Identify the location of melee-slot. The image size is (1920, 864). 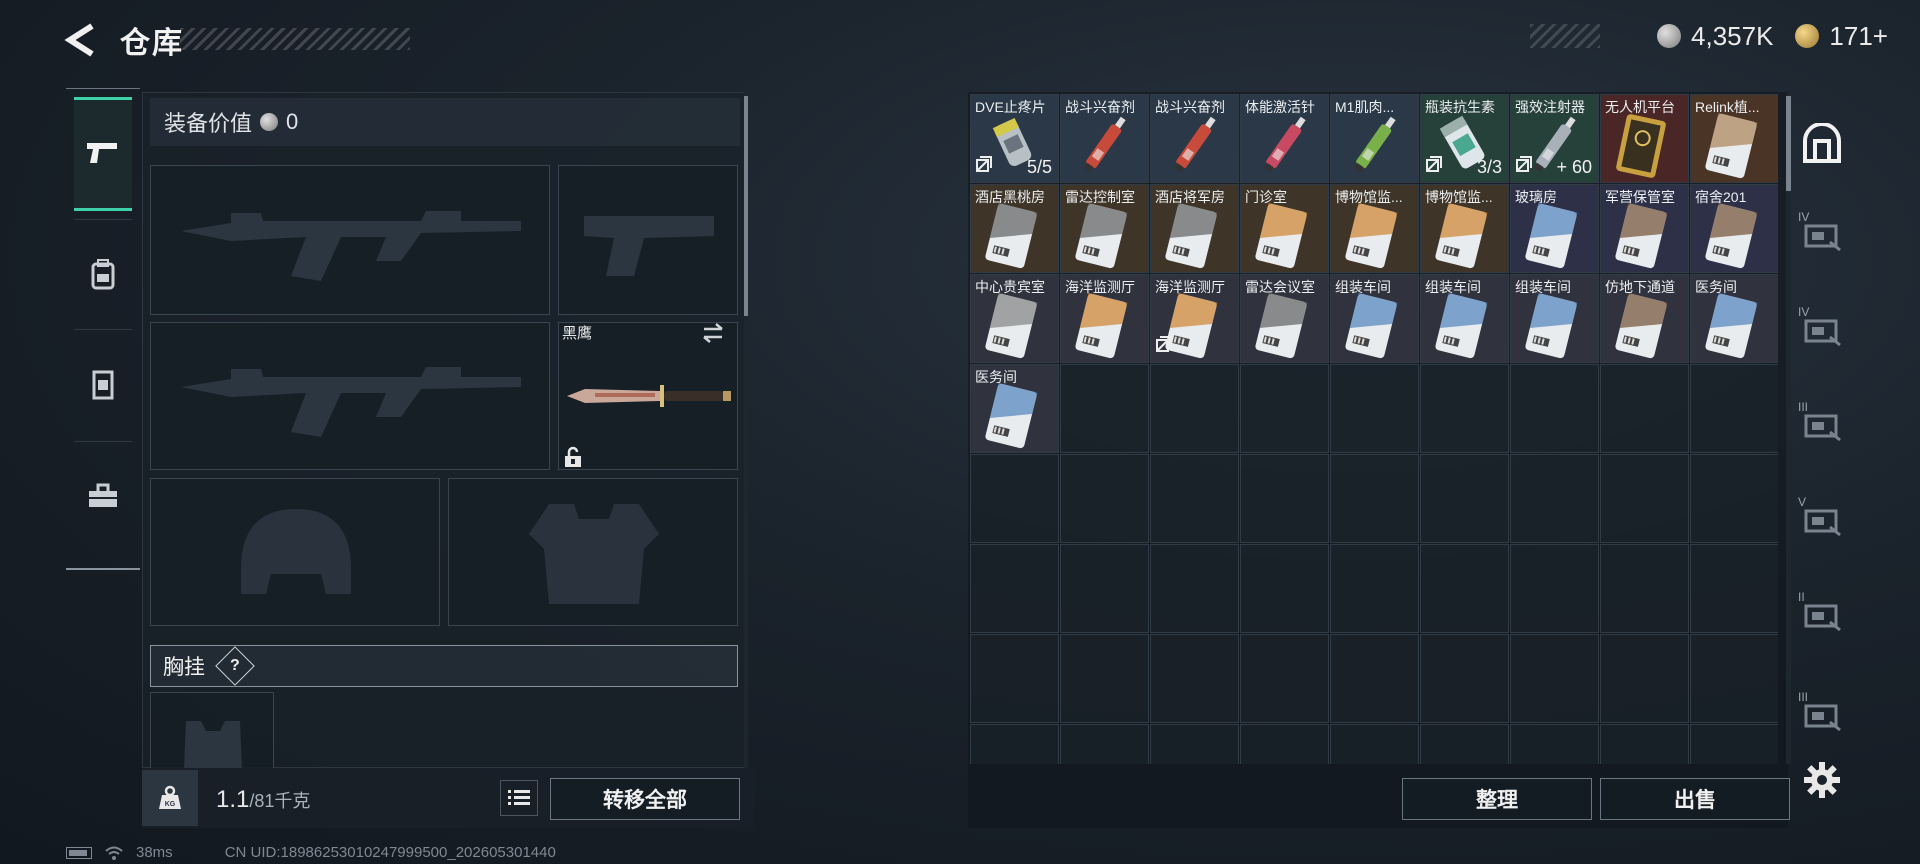
(648, 396).